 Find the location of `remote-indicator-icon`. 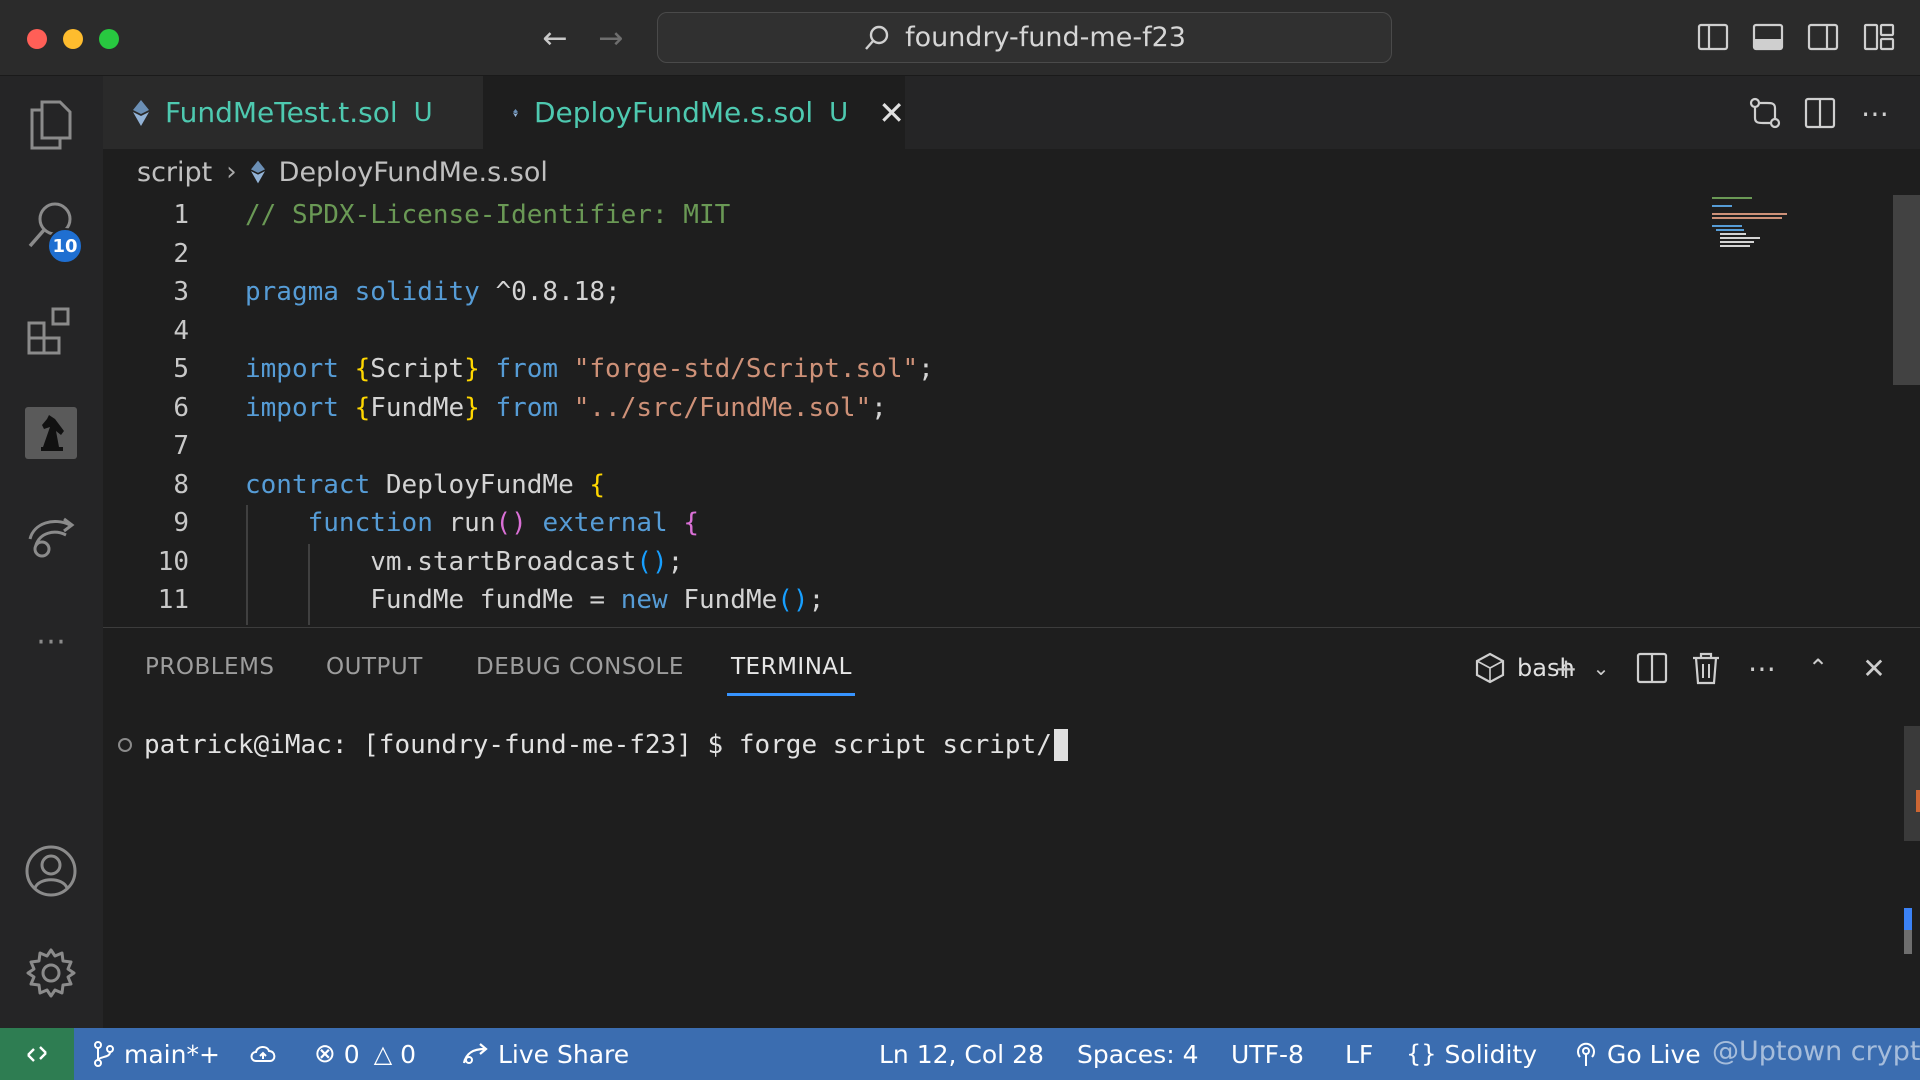

remote-indicator-icon is located at coordinates (37, 1054).